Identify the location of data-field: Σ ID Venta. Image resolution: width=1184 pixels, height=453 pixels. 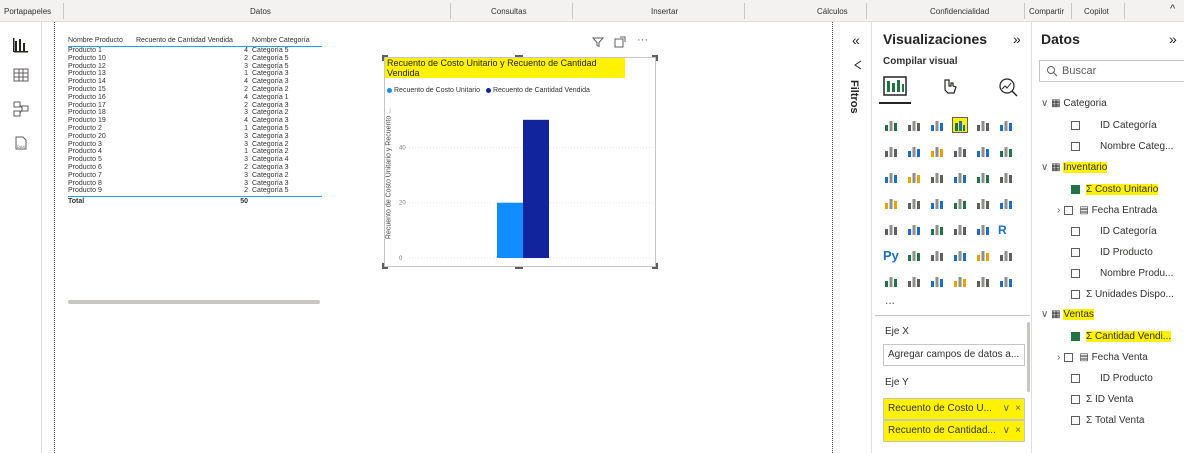
(1102, 399).